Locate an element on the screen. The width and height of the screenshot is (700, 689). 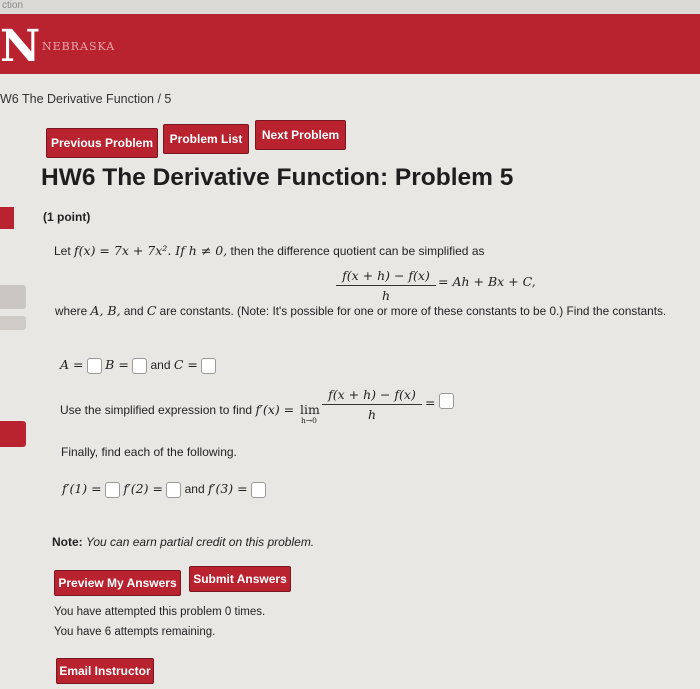
b-answer-input is located at coordinates (140, 365).